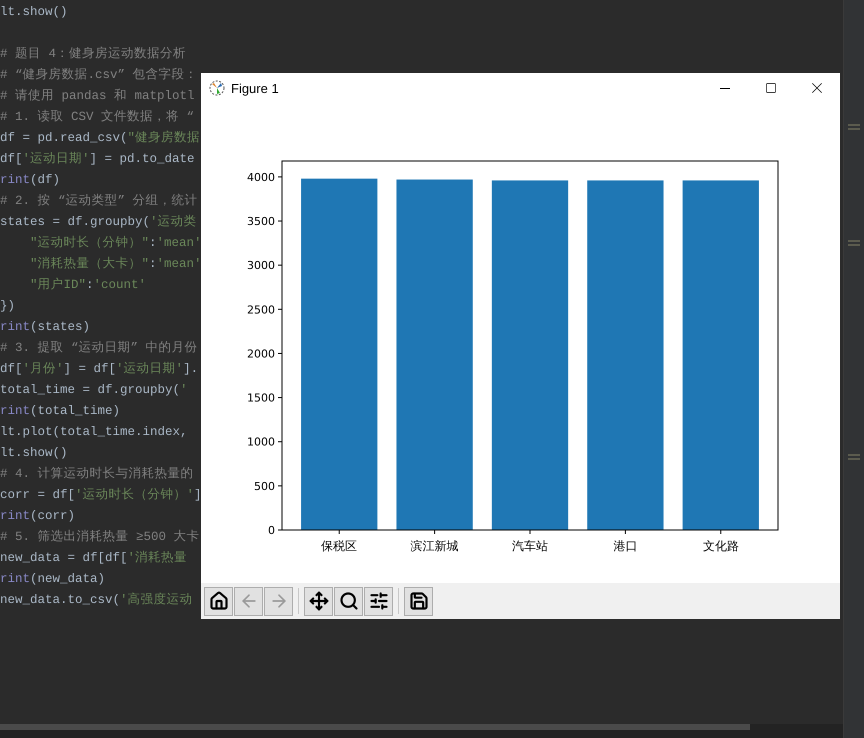 The height and width of the screenshot is (738, 864). What do you see at coordinates (8, 306) in the screenshot?
I see `code-line: })` at bounding box center [8, 306].